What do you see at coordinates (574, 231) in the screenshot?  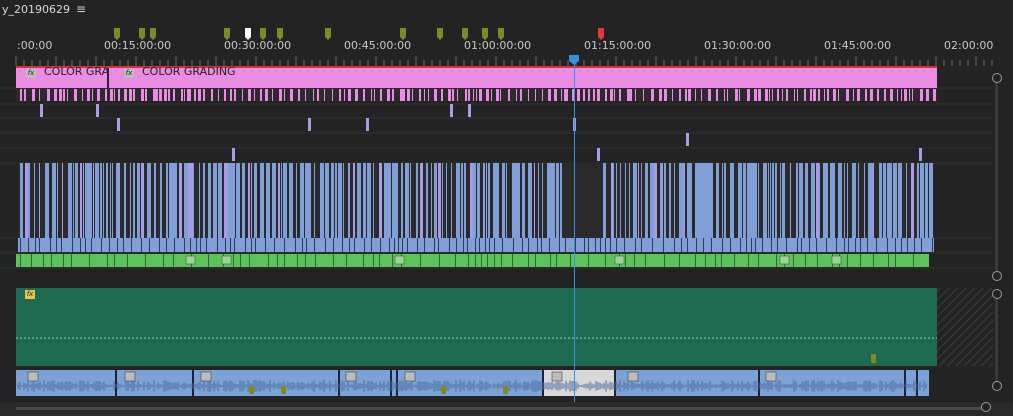 I see `playhead-line` at bounding box center [574, 231].